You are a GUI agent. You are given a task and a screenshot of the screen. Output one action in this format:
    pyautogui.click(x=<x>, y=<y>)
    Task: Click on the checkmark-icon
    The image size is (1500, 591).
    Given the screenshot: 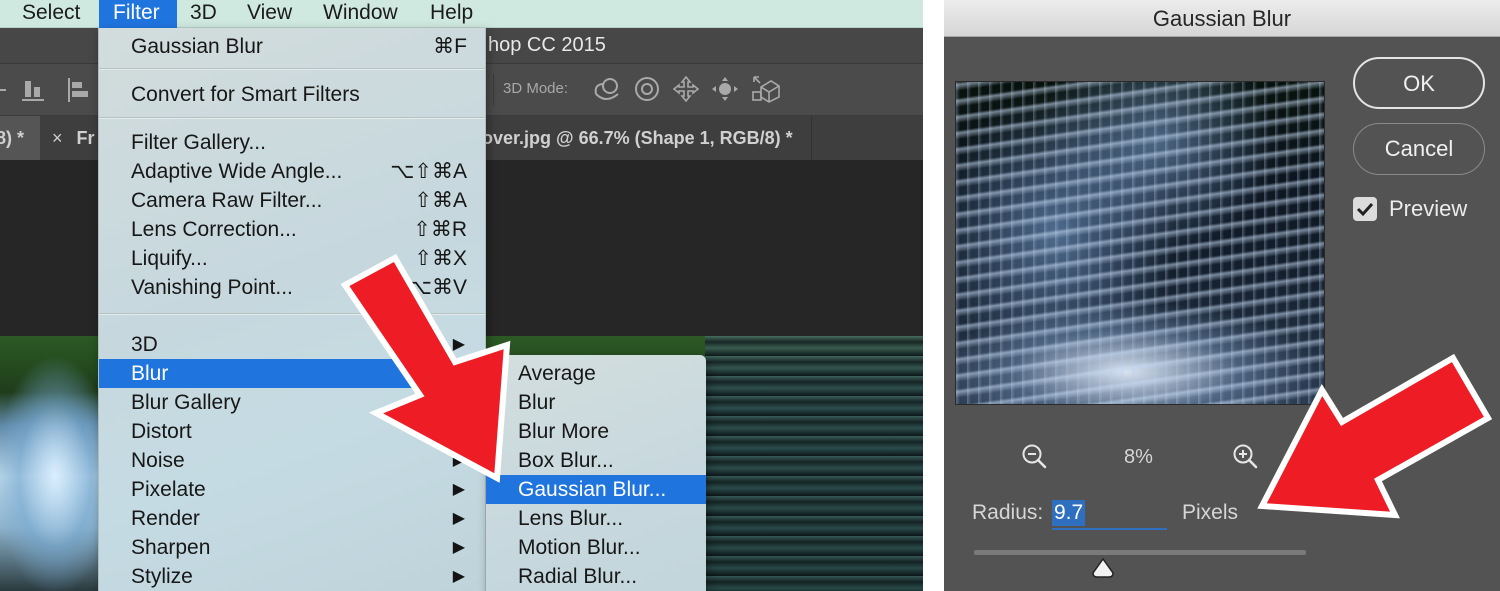 What is the action you would take?
    pyautogui.click(x=1365, y=209)
    